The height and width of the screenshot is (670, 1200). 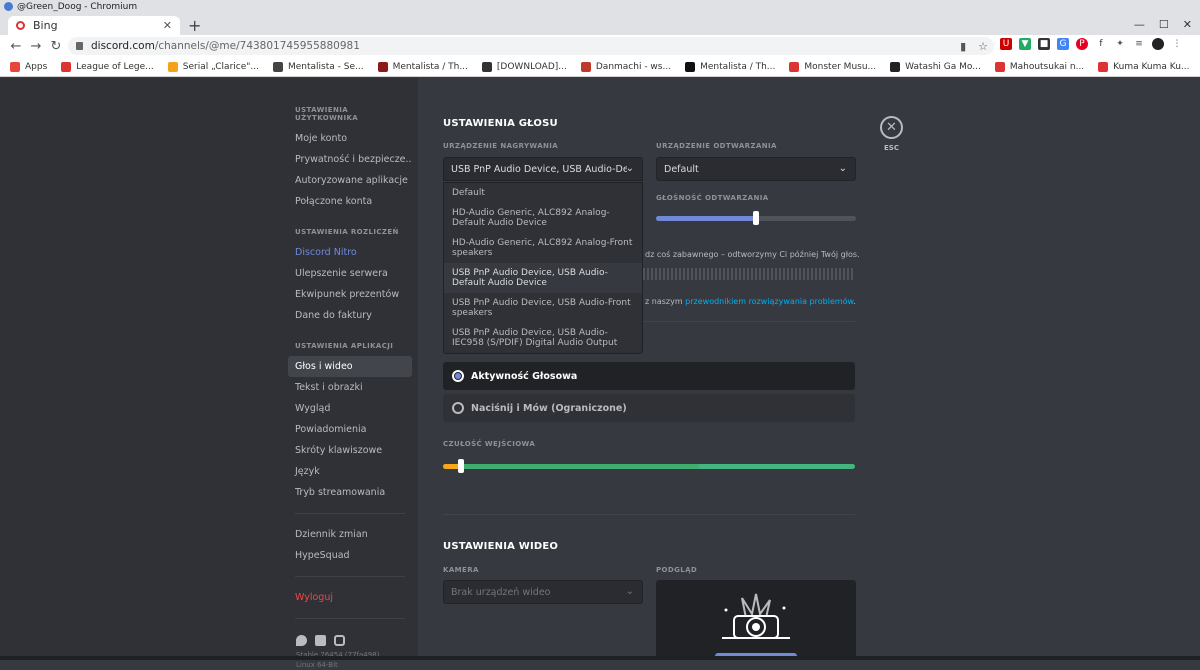 I want to click on sidebar-item-appearance: Wygląd, so click(x=350, y=408).